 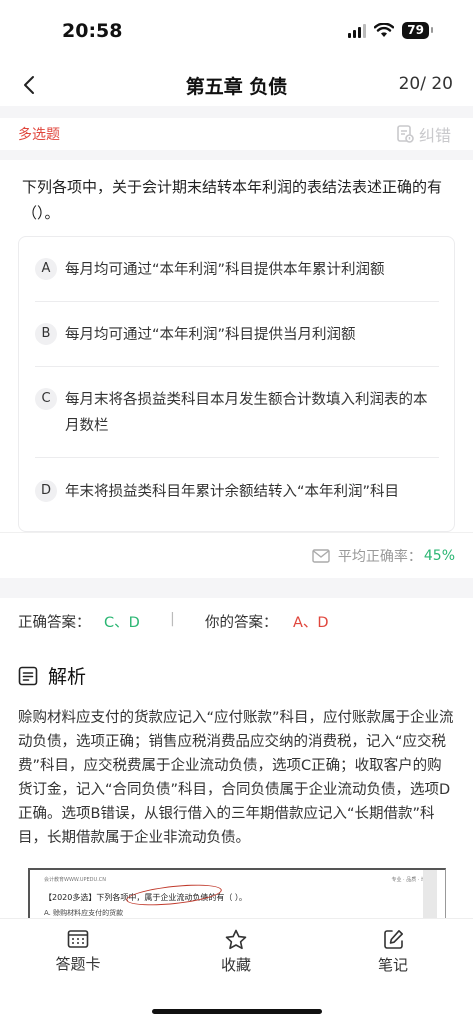 What do you see at coordinates (236, 555) in the screenshot?
I see `accuracy-row: 平均正确率： 45%` at bounding box center [236, 555].